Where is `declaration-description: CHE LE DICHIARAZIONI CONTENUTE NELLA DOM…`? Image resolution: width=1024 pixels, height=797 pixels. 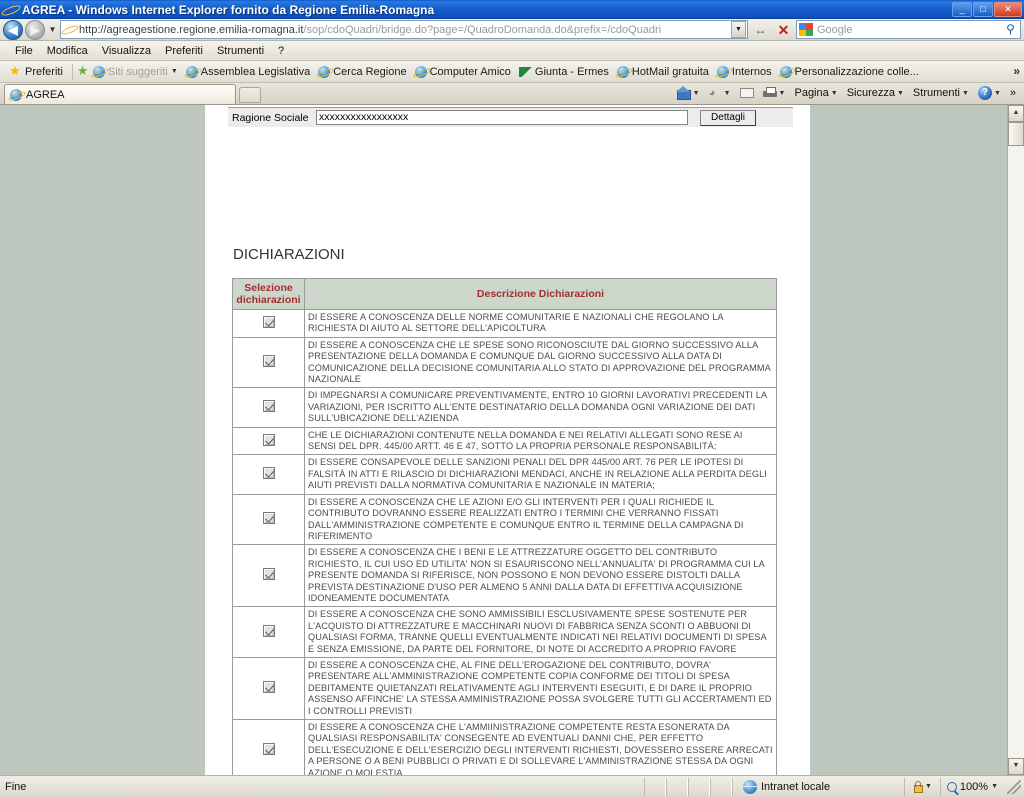
declaration-description: CHE LE DICHIARAZIONI CONTENUTE NELLA DOM… is located at coordinates (540, 441).